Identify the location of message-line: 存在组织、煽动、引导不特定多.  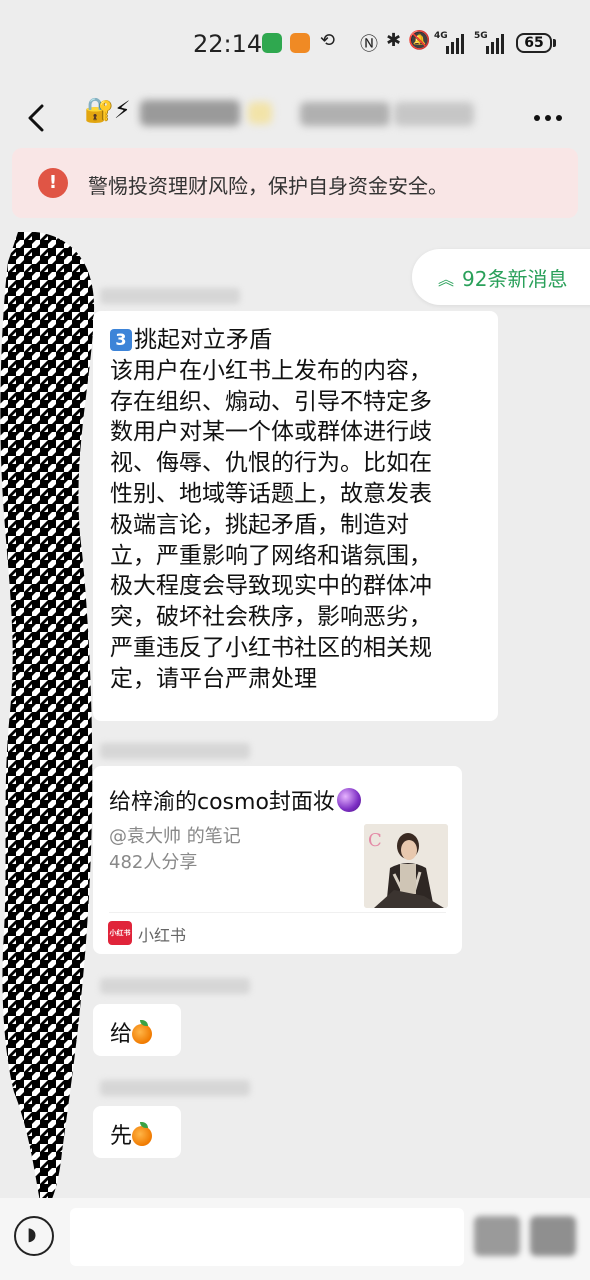
(271, 401).